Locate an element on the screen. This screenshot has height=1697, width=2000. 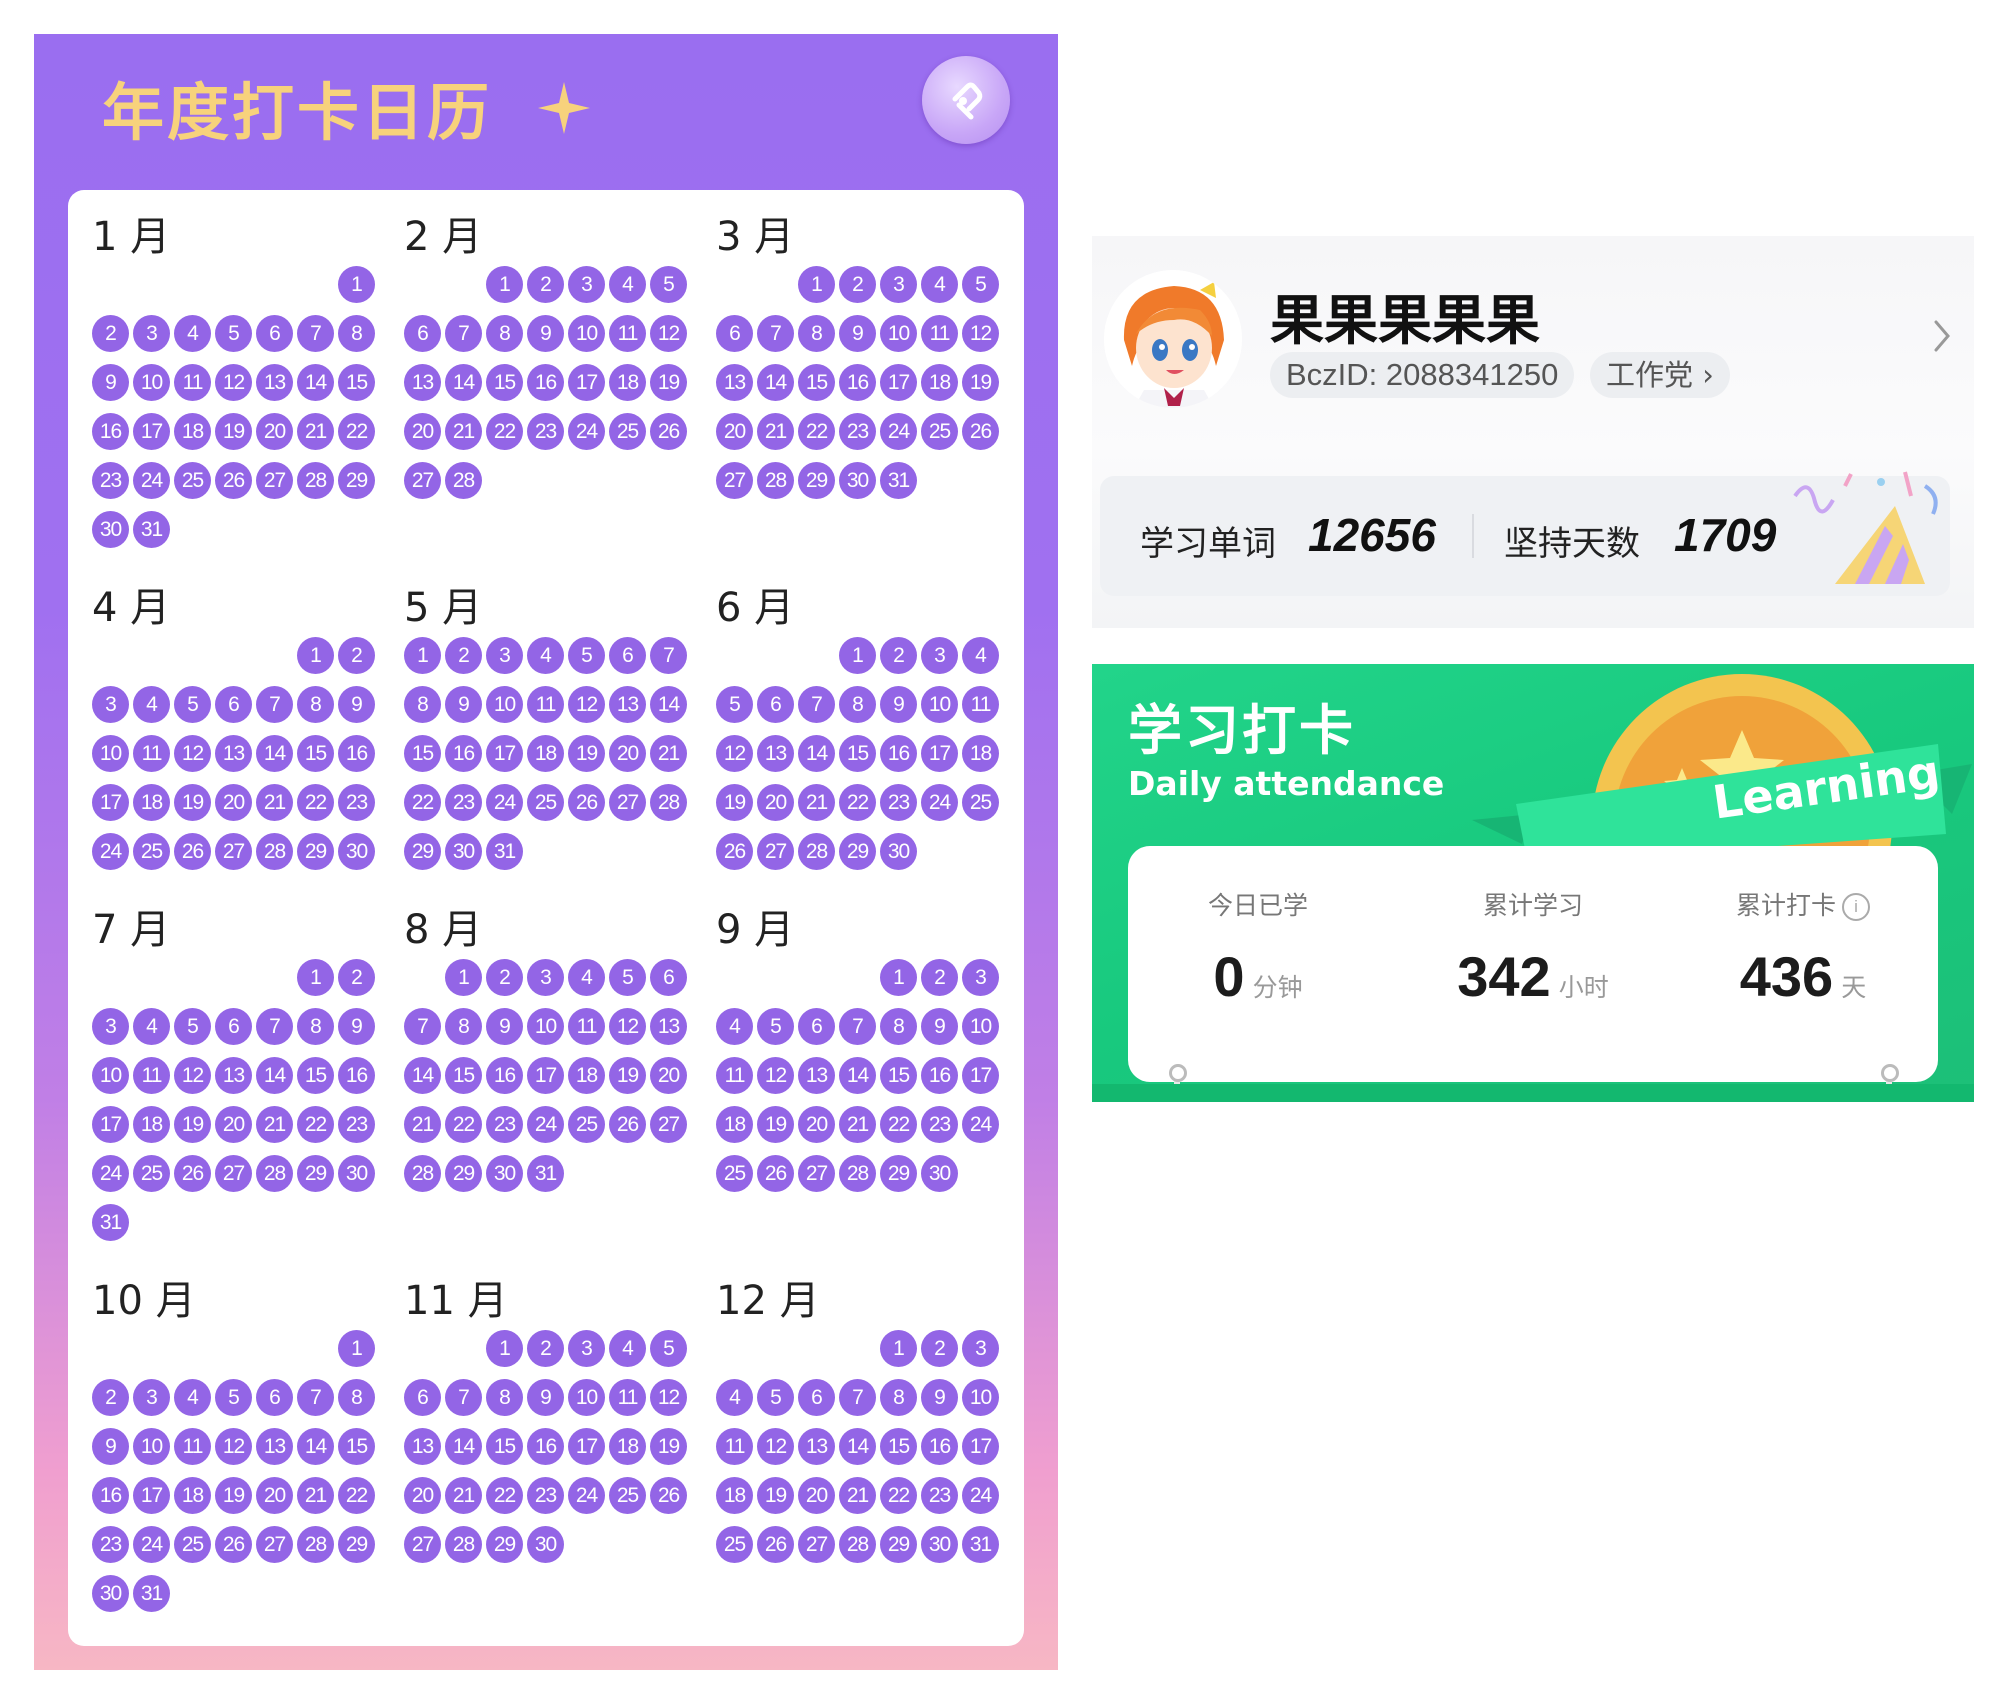
checked-day: 16 is located at coordinates (939, 1446).